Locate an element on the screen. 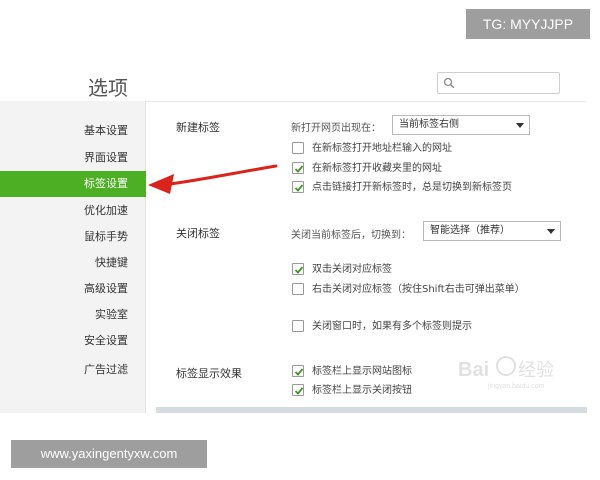 The height and width of the screenshot is (480, 600). page-title: 选项 is located at coordinates (108, 88).